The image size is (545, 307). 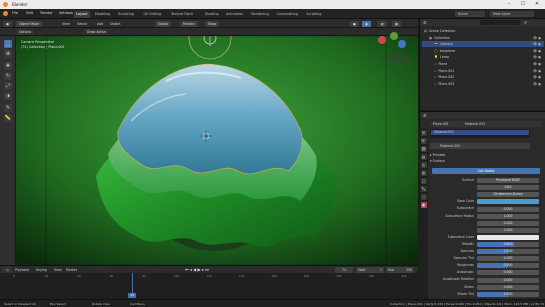 I want to click on surface-section: ▾ Surface, so click(x=437, y=161).